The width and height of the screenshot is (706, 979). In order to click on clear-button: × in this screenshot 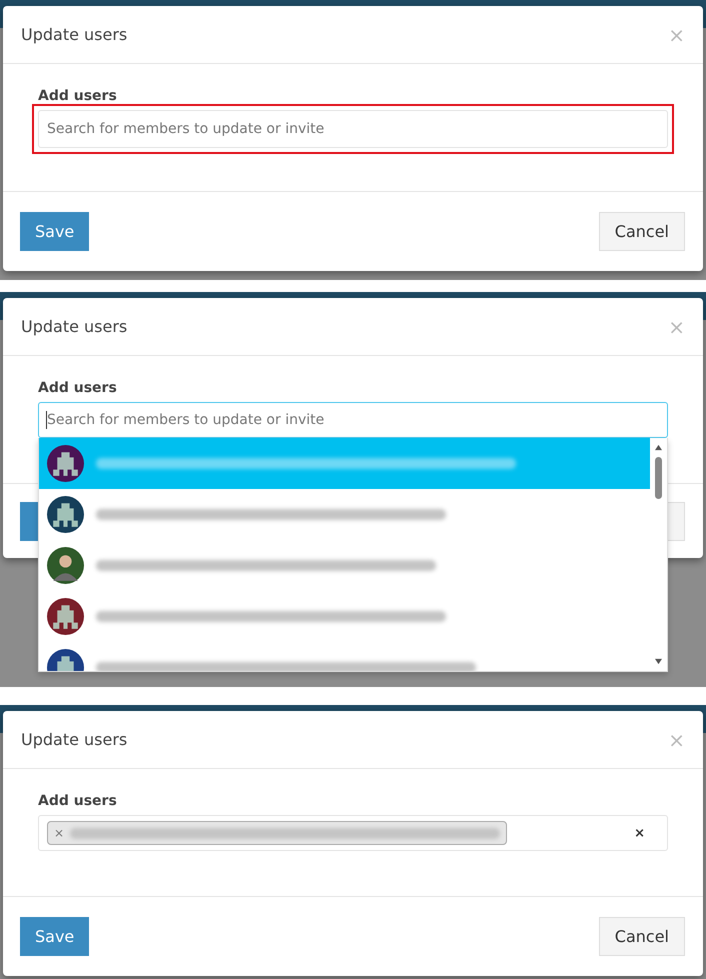, I will do `click(639, 833)`.